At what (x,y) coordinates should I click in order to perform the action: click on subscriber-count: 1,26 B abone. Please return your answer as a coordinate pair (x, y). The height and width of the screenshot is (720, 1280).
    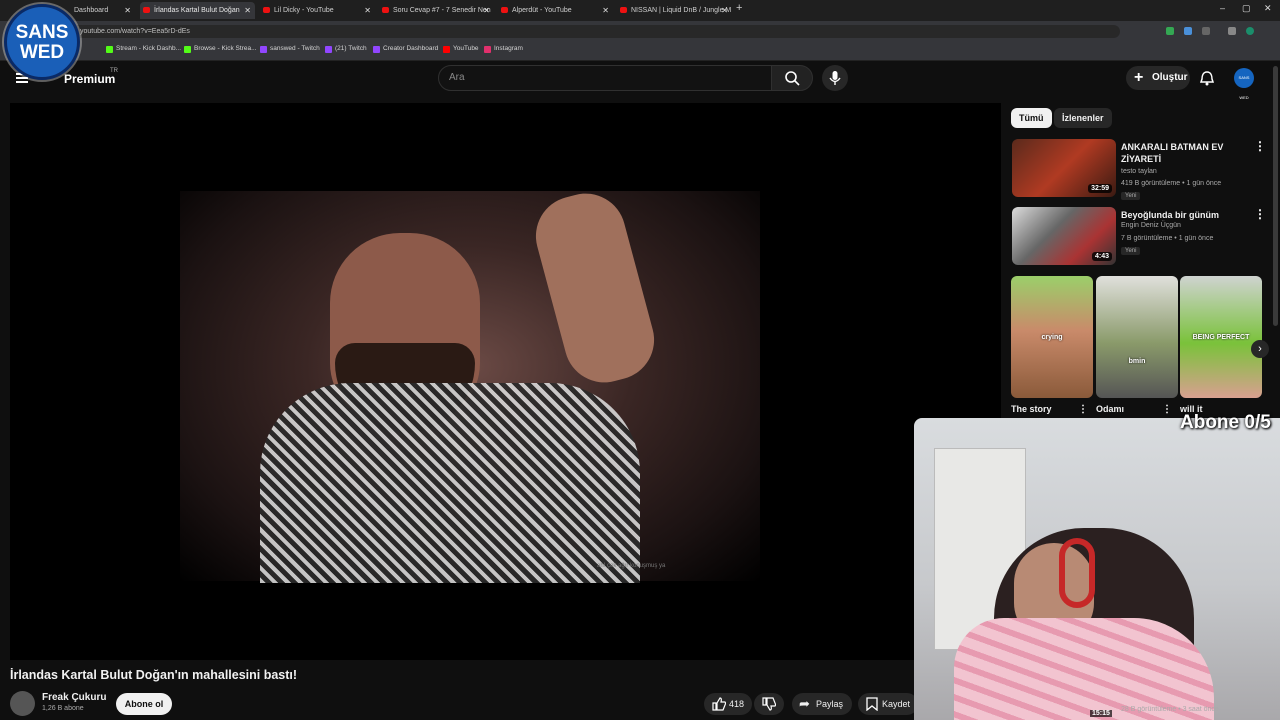
    Looking at the image, I should click on (63, 708).